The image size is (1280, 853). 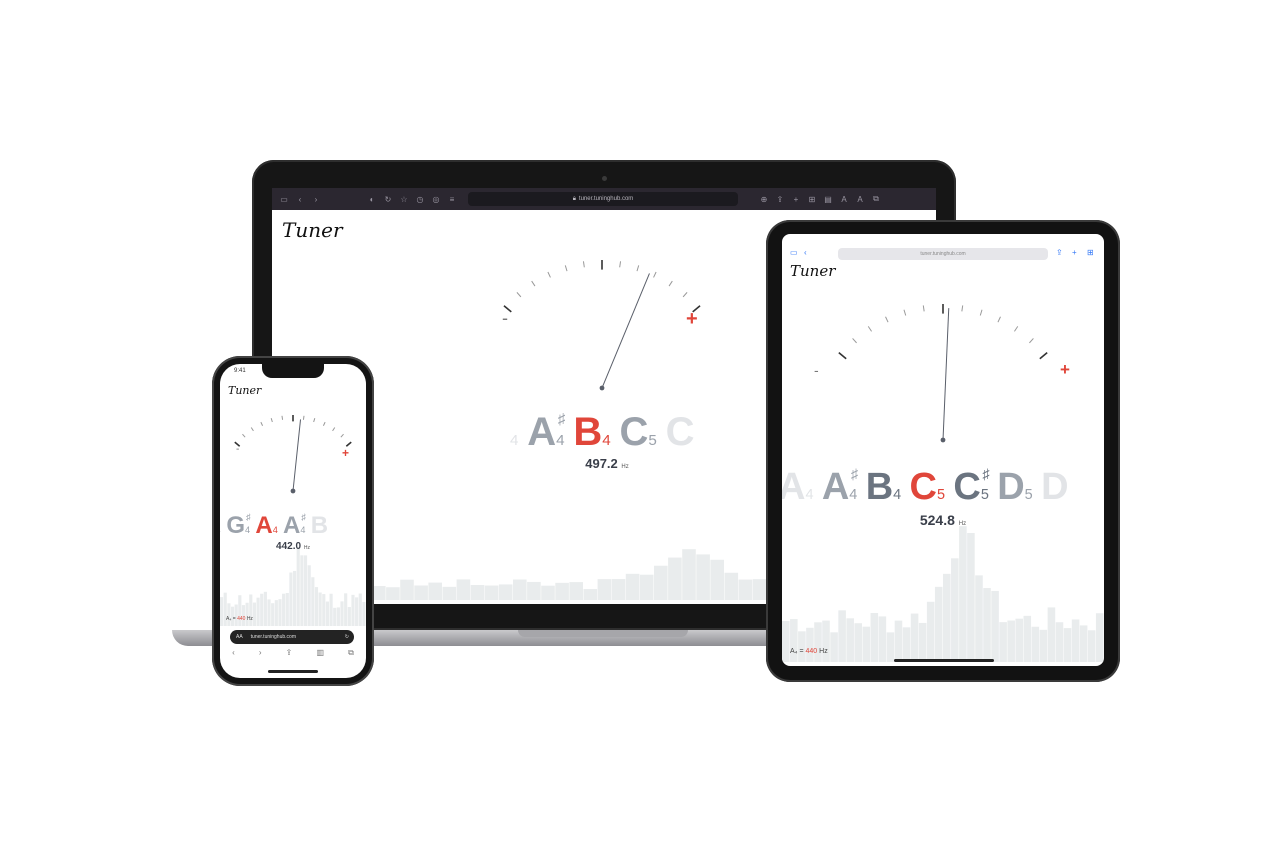 What do you see at coordinates (879, 487) in the screenshot?
I see `note-letter: B` at bounding box center [879, 487].